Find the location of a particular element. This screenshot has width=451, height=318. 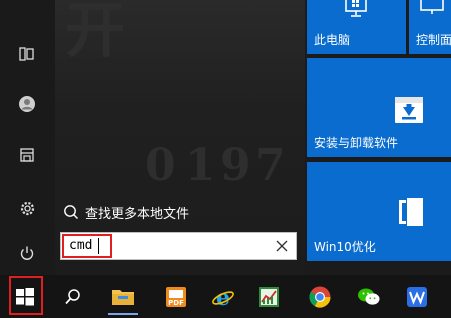

internet-explorer-icon: e is located at coordinates (223, 297).